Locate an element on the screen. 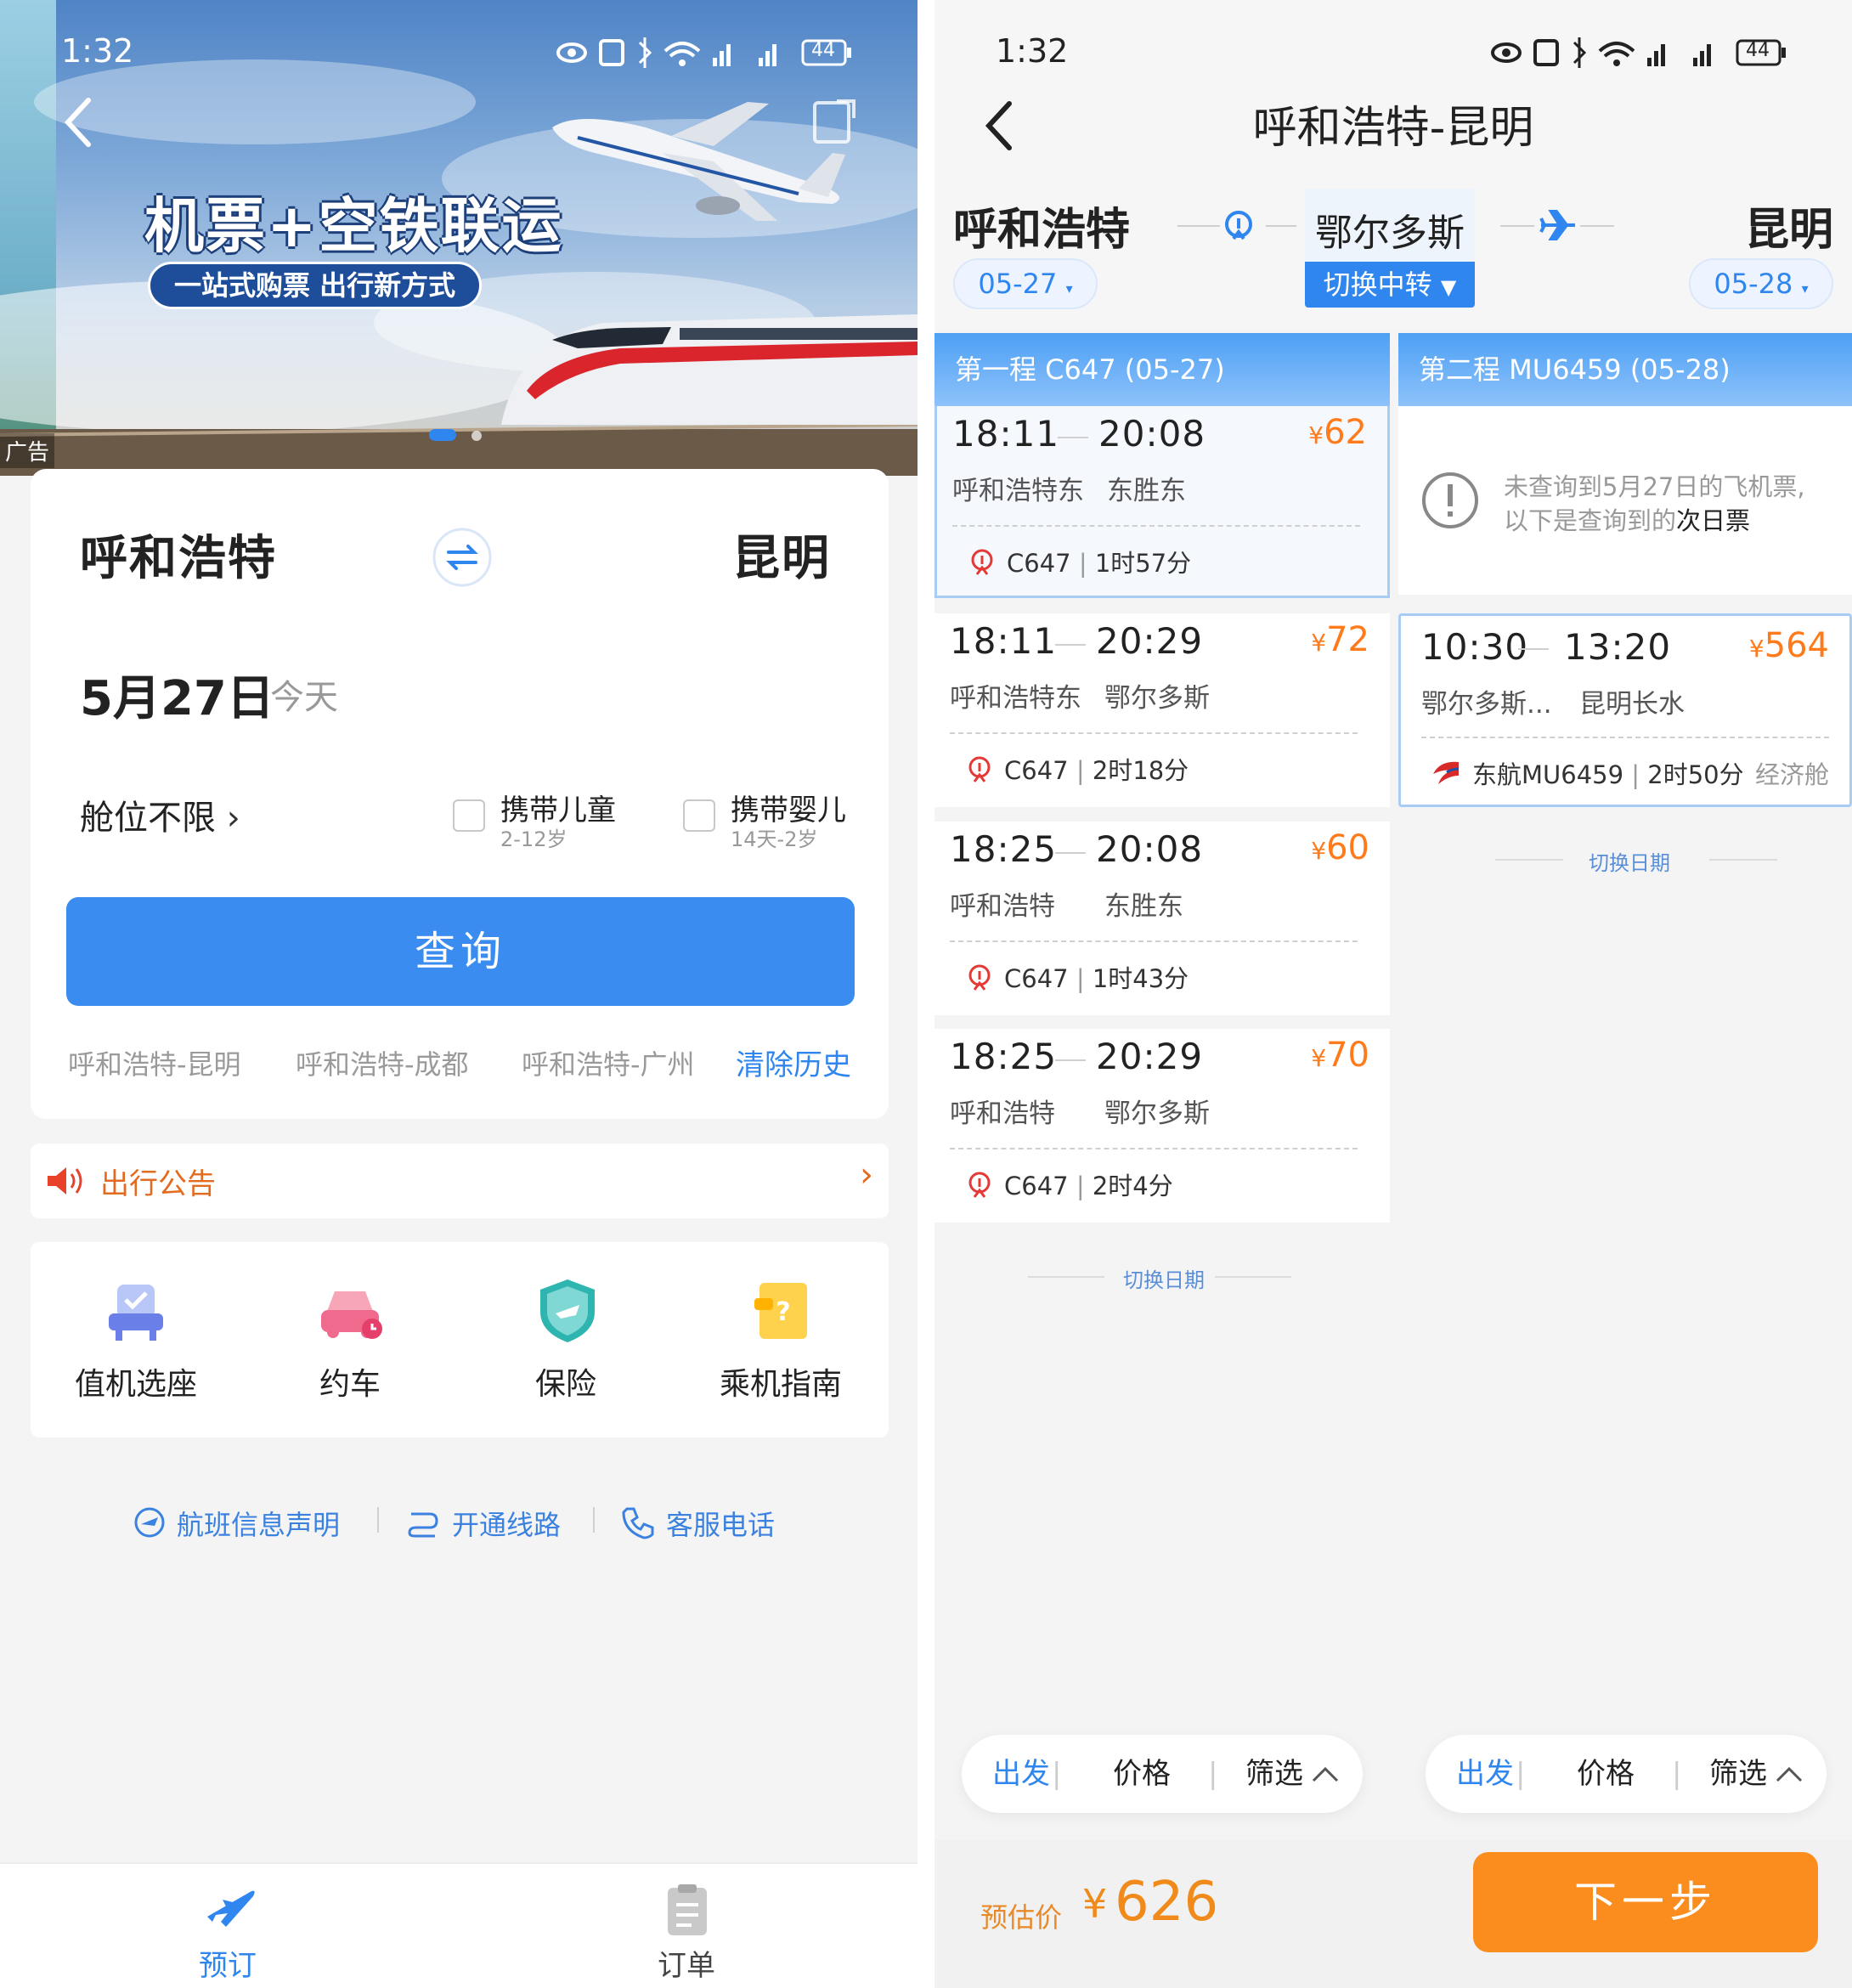 This screenshot has width=1852, height=1988. flight-to-airport: 昆明长水 is located at coordinates (1632, 704).